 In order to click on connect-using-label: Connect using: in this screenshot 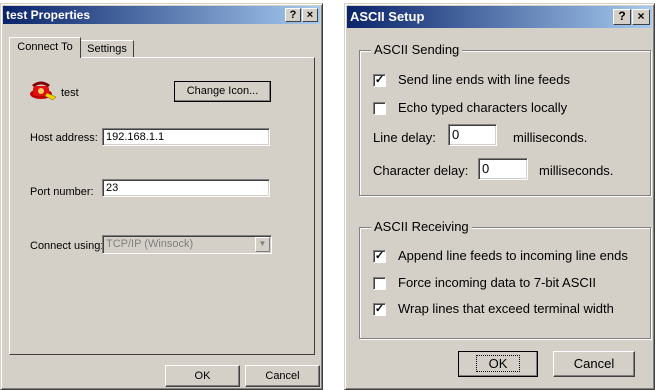, I will do `click(67, 246)`.